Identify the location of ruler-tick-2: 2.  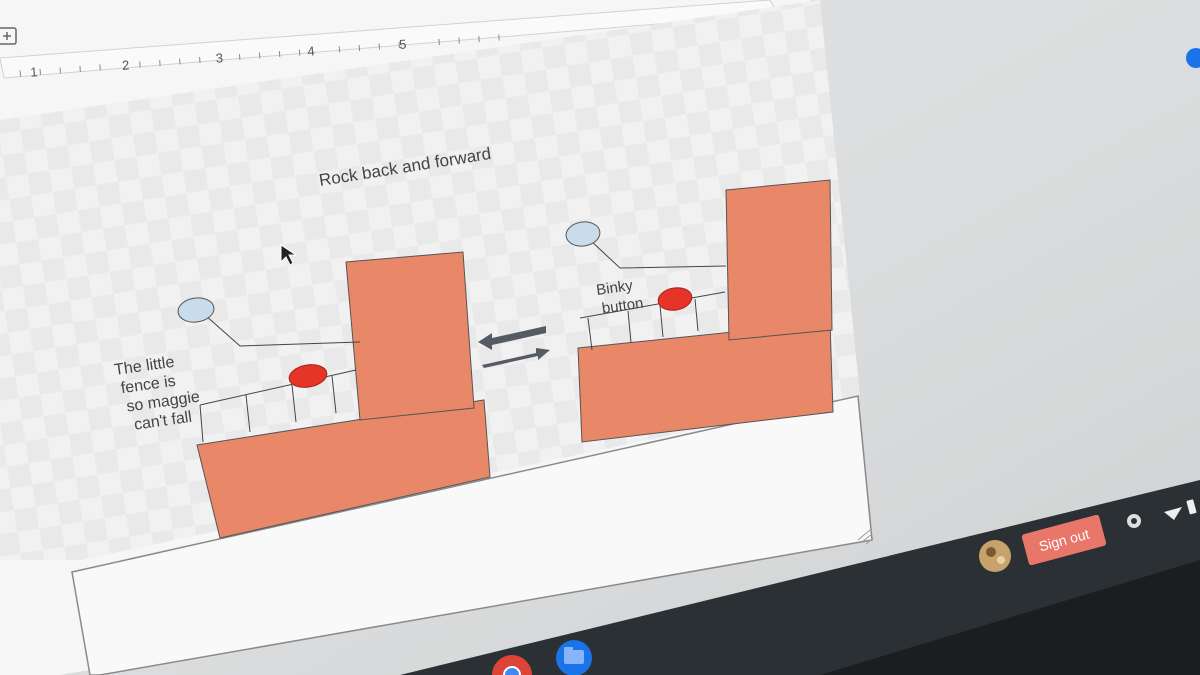
(125, 65).